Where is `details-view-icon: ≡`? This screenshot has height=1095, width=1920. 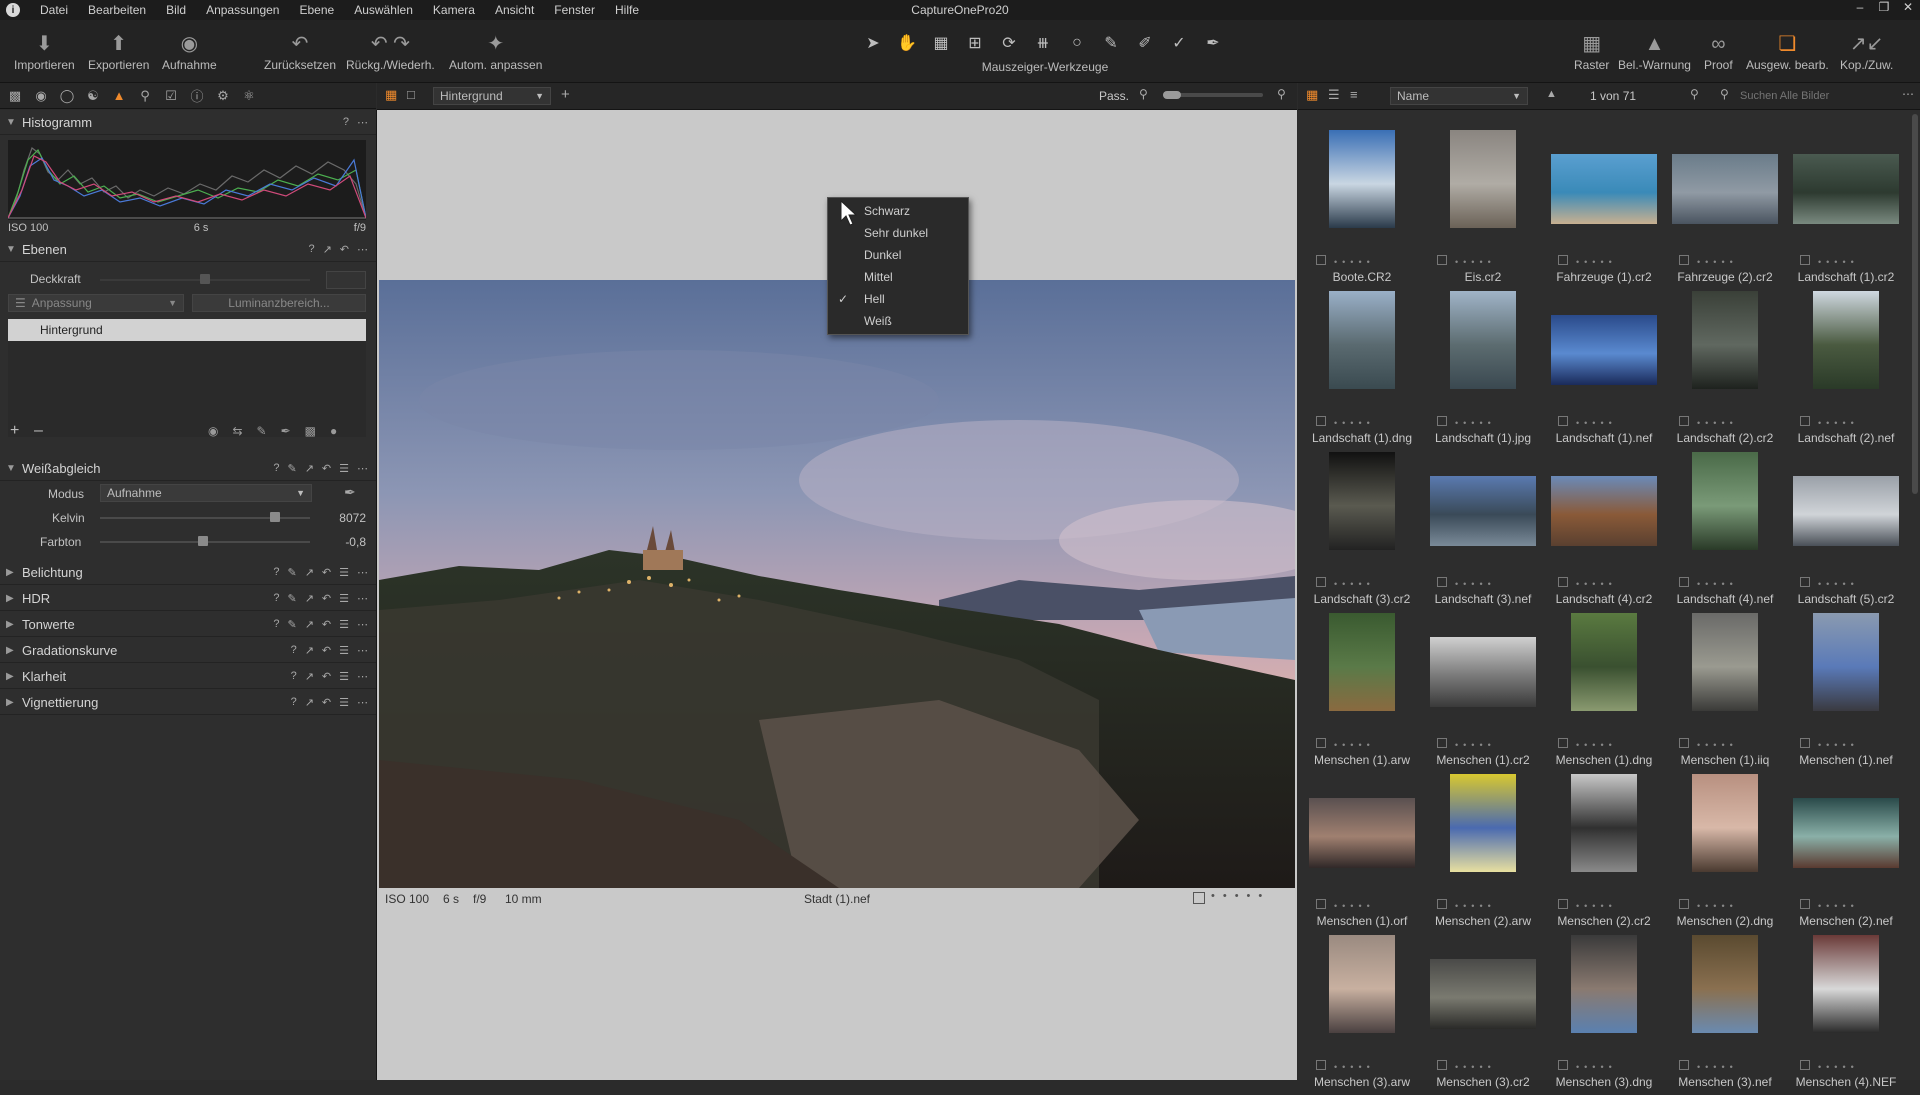 details-view-icon: ≡ is located at coordinates (1354, 94).